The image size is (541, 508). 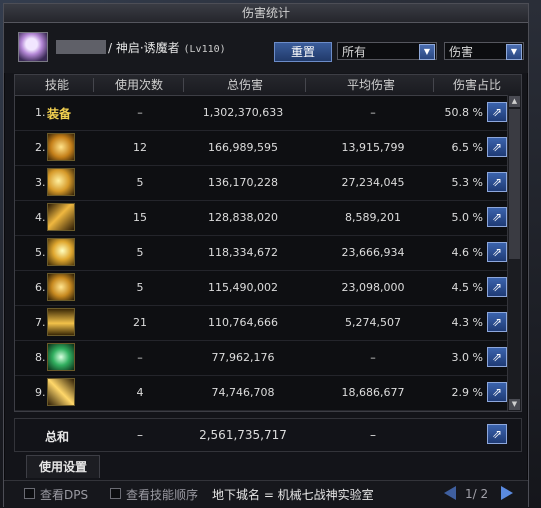 I want to click on table-row: 9. 4 74,746,708 18,686,677 2.9 % ⇗, so click(x=261, y=393).